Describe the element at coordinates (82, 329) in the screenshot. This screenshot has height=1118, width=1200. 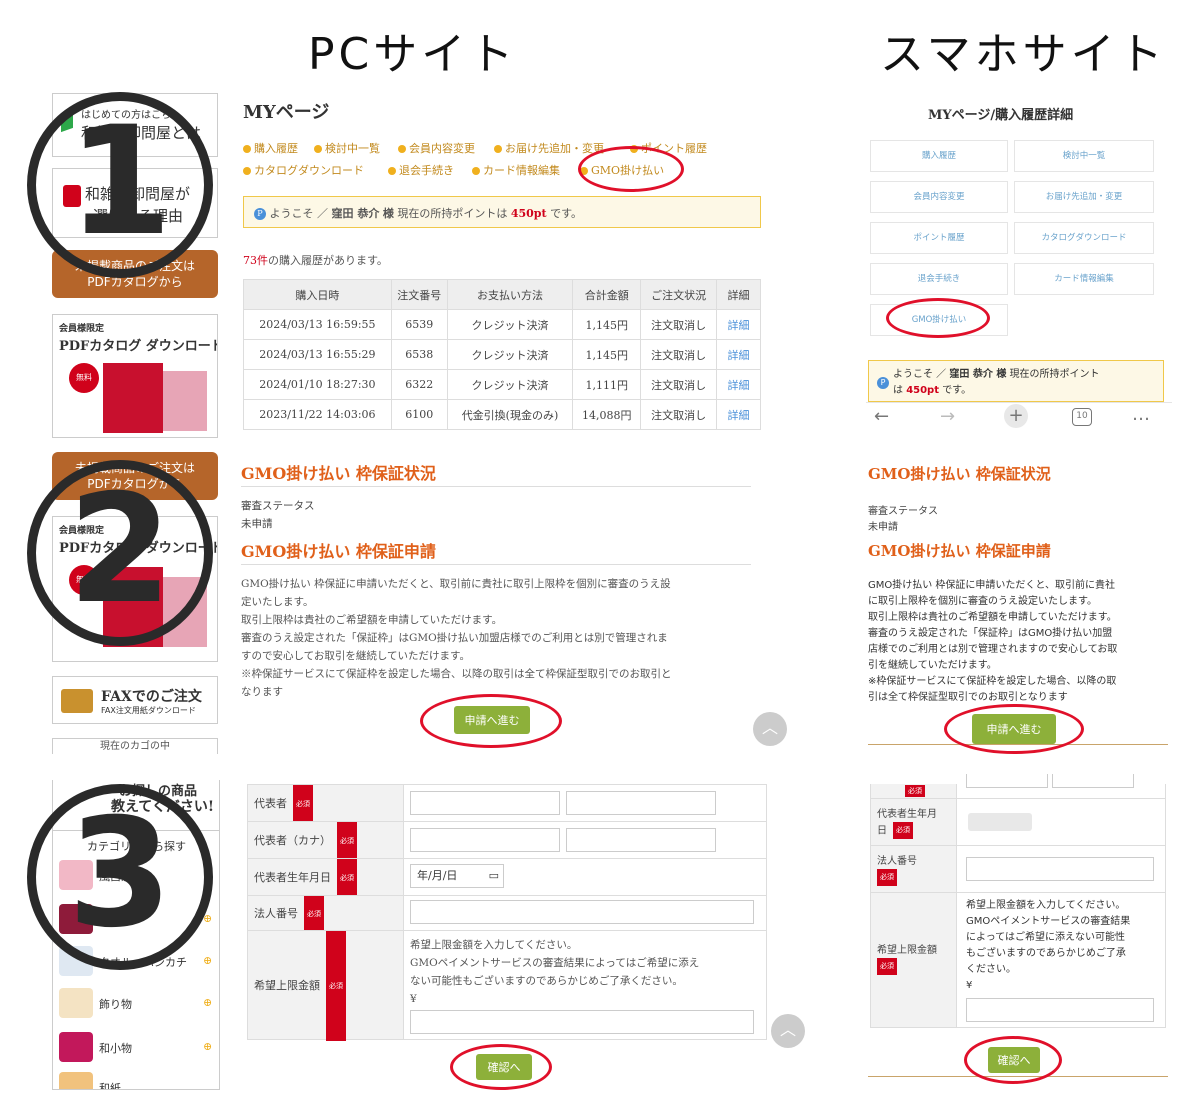
I see `member-only-label: 会員様限定` at that location.